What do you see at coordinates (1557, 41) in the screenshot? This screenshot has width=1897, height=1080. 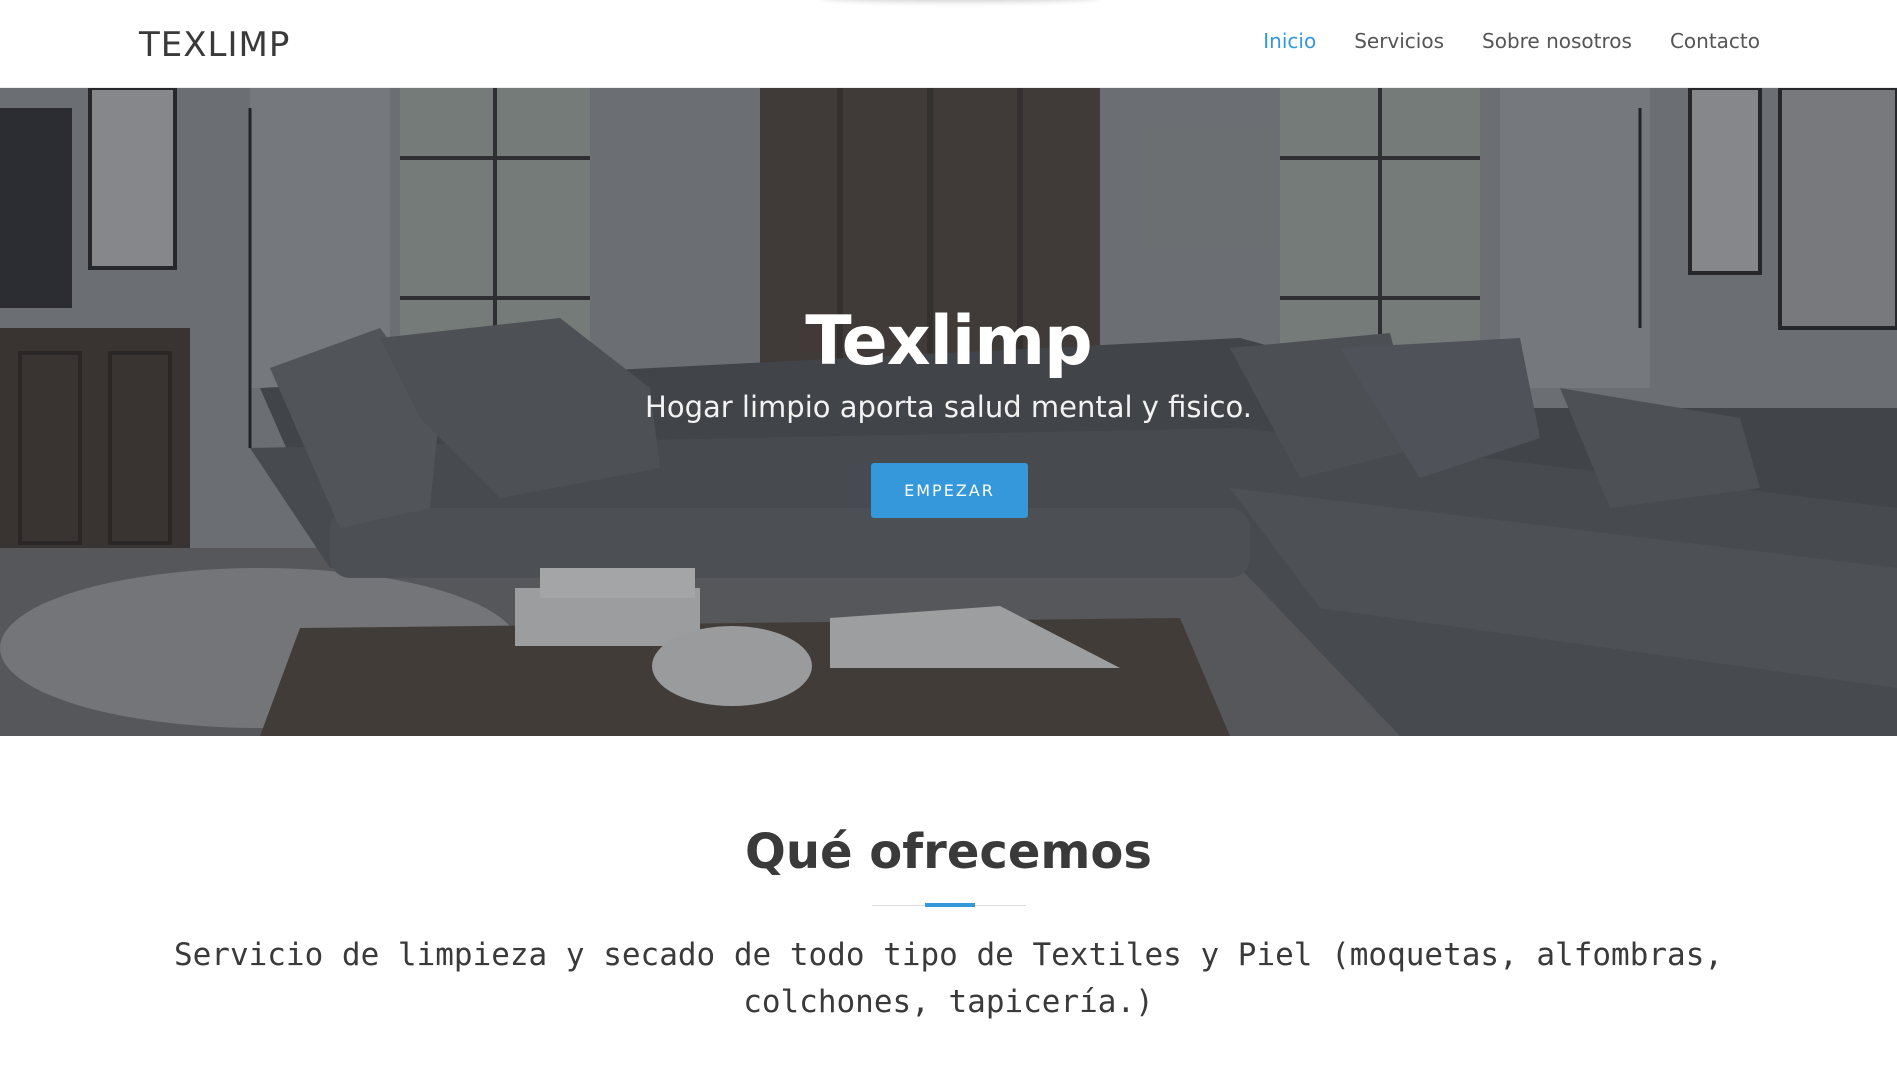 I see `nav-item-sobre-nosotros: Sobre nosotros` at bounding box center [1557, 41].